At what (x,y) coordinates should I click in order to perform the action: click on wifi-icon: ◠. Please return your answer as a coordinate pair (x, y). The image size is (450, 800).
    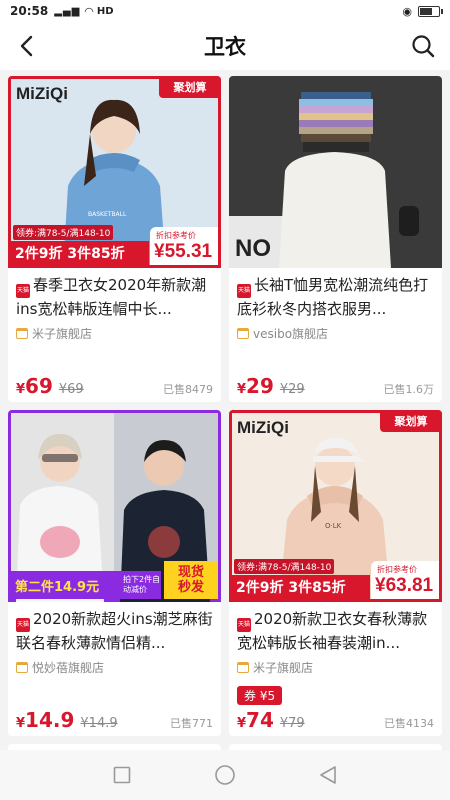
    Looking at the image, I should click on (89, 11).